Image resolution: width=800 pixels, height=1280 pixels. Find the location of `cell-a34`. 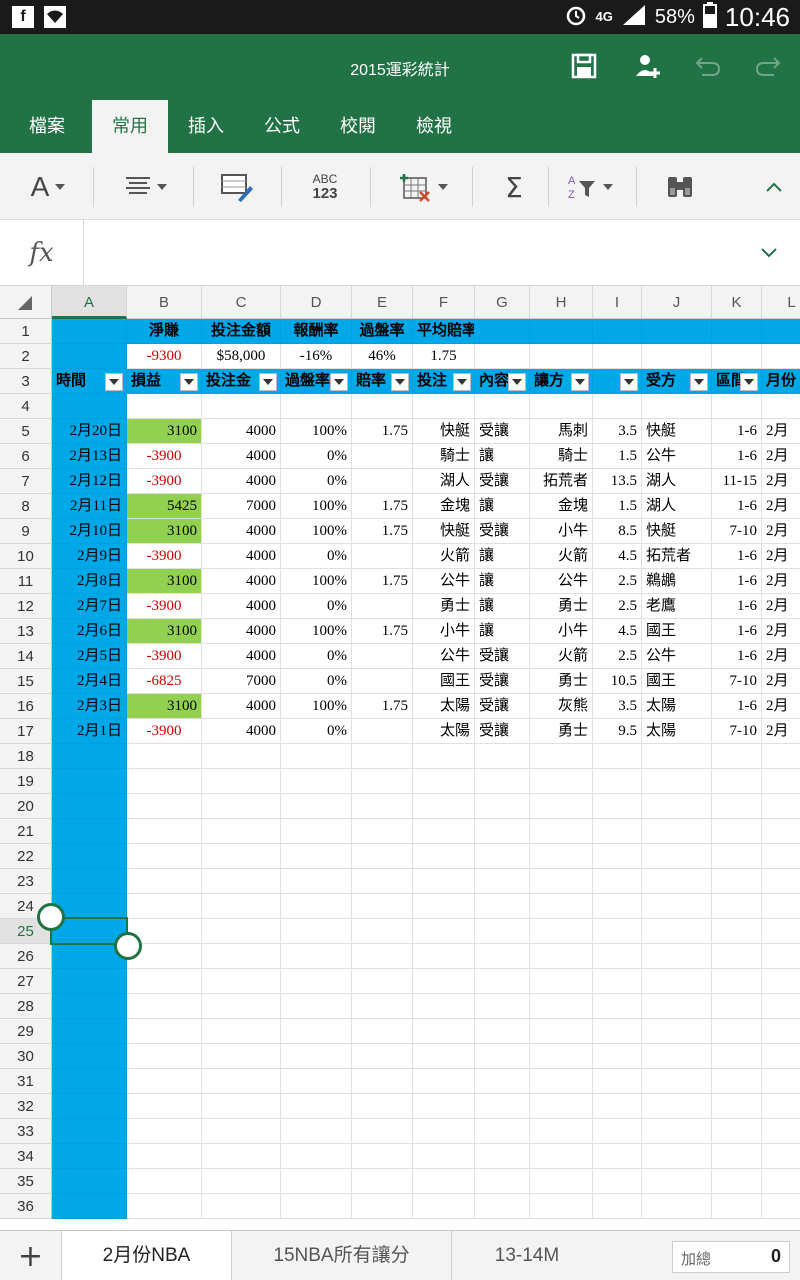

cell-a34 is located at coordinates (89, 1156).